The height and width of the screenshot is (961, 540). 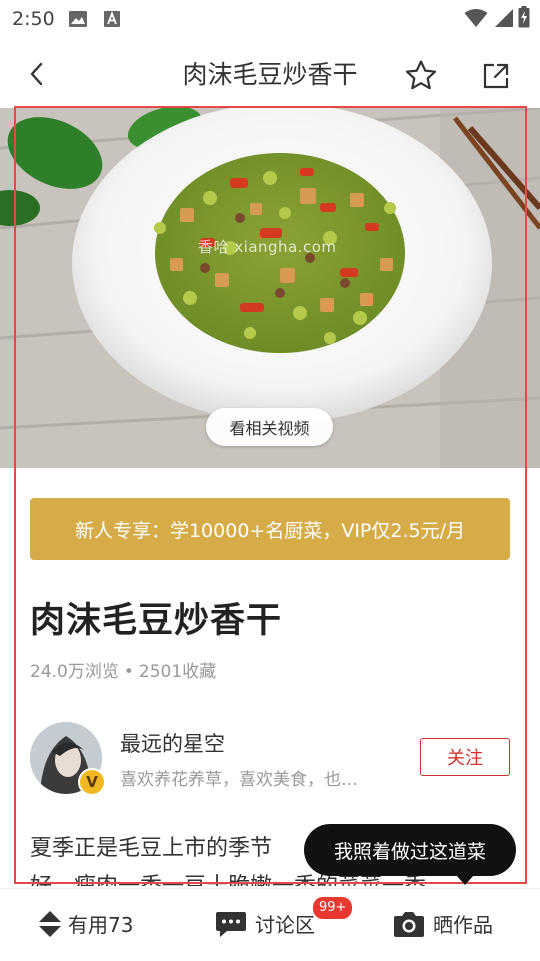 What do you see at coordinates (101, 925) in the screenshot?
I see `useful-label: 有用73` at bounding box center [101, 925].